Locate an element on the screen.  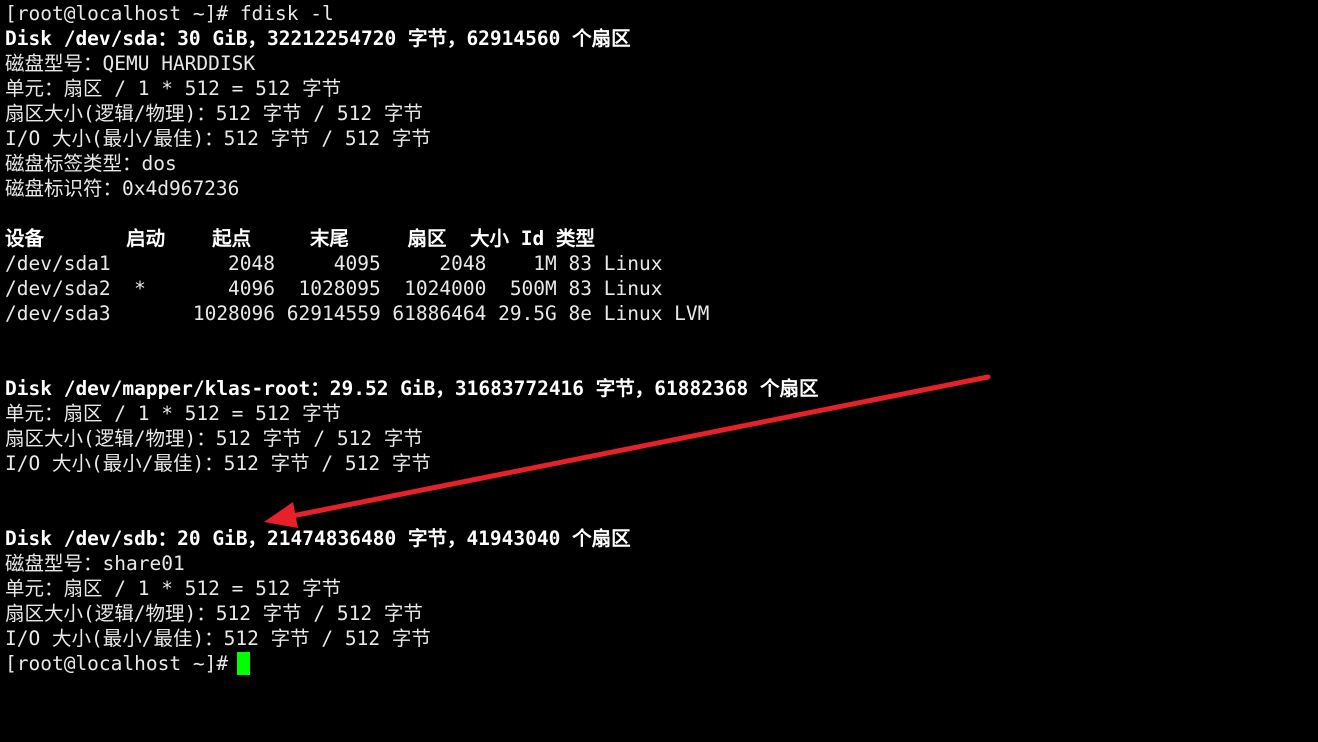
command-text: fdisk -l is located at coordinates (286, 13).